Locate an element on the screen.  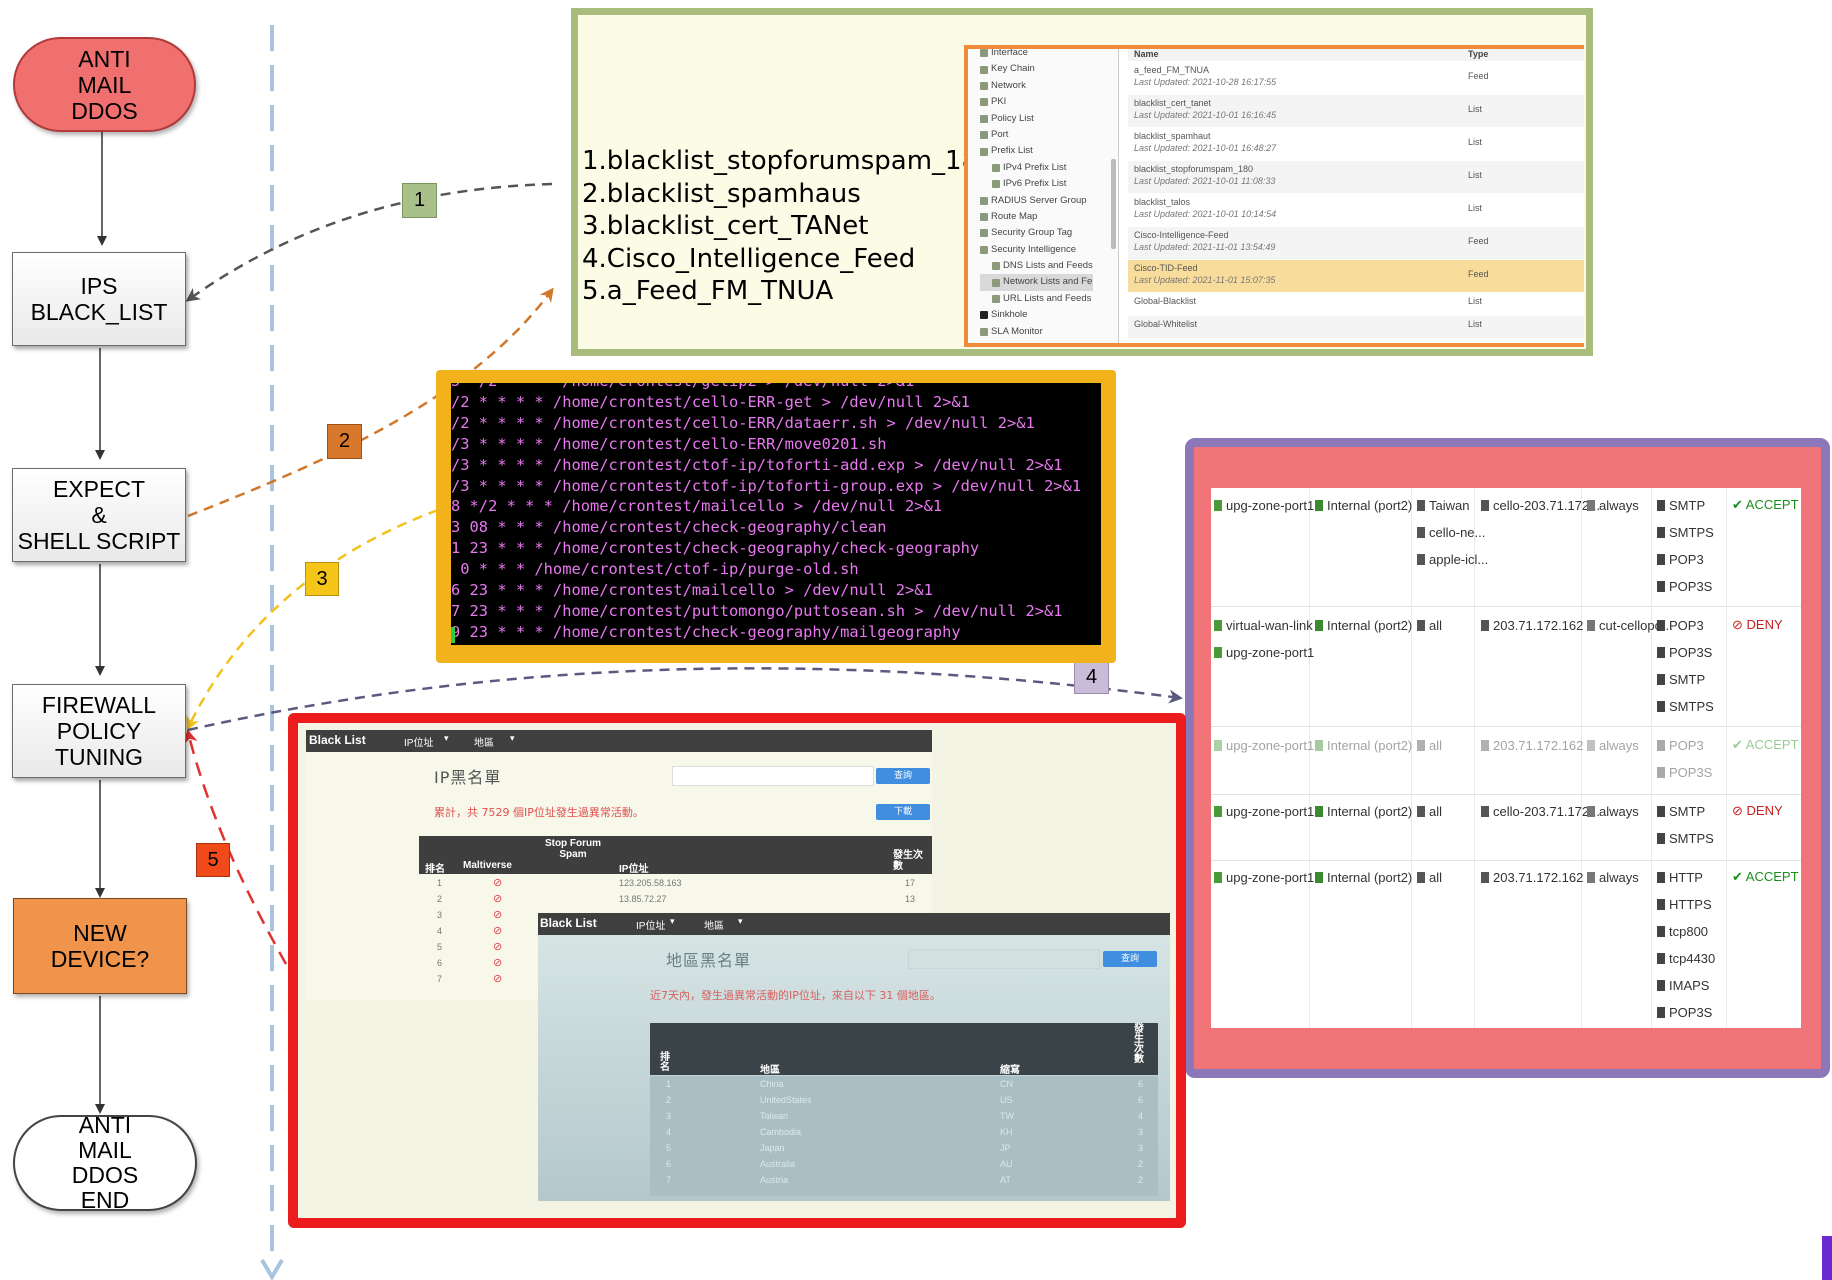
policy-source-address-text: all is located at coordinates (1436, 877).